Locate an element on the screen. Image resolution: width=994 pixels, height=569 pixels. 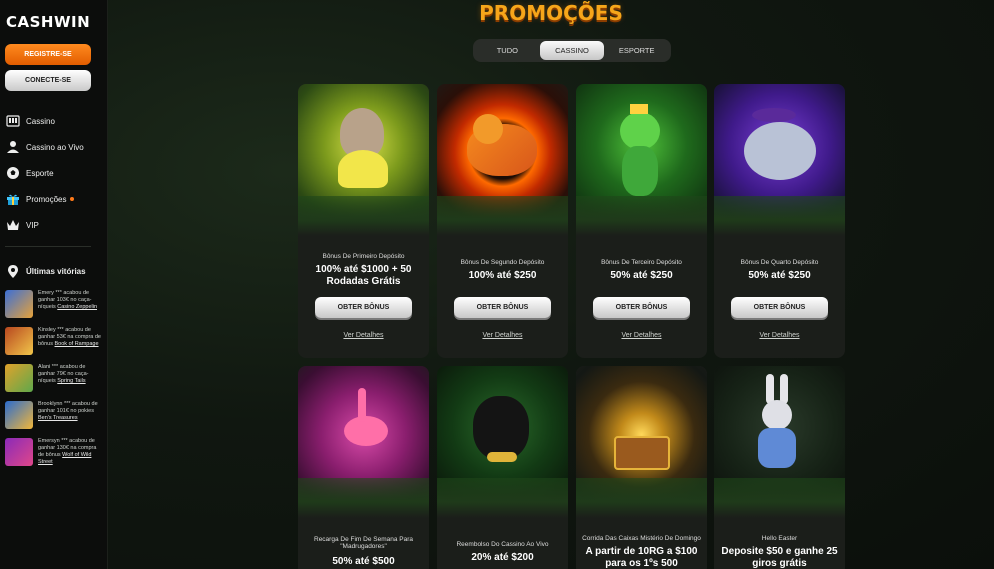
game-link: Spring Tails is located at coordinates (71, 381).